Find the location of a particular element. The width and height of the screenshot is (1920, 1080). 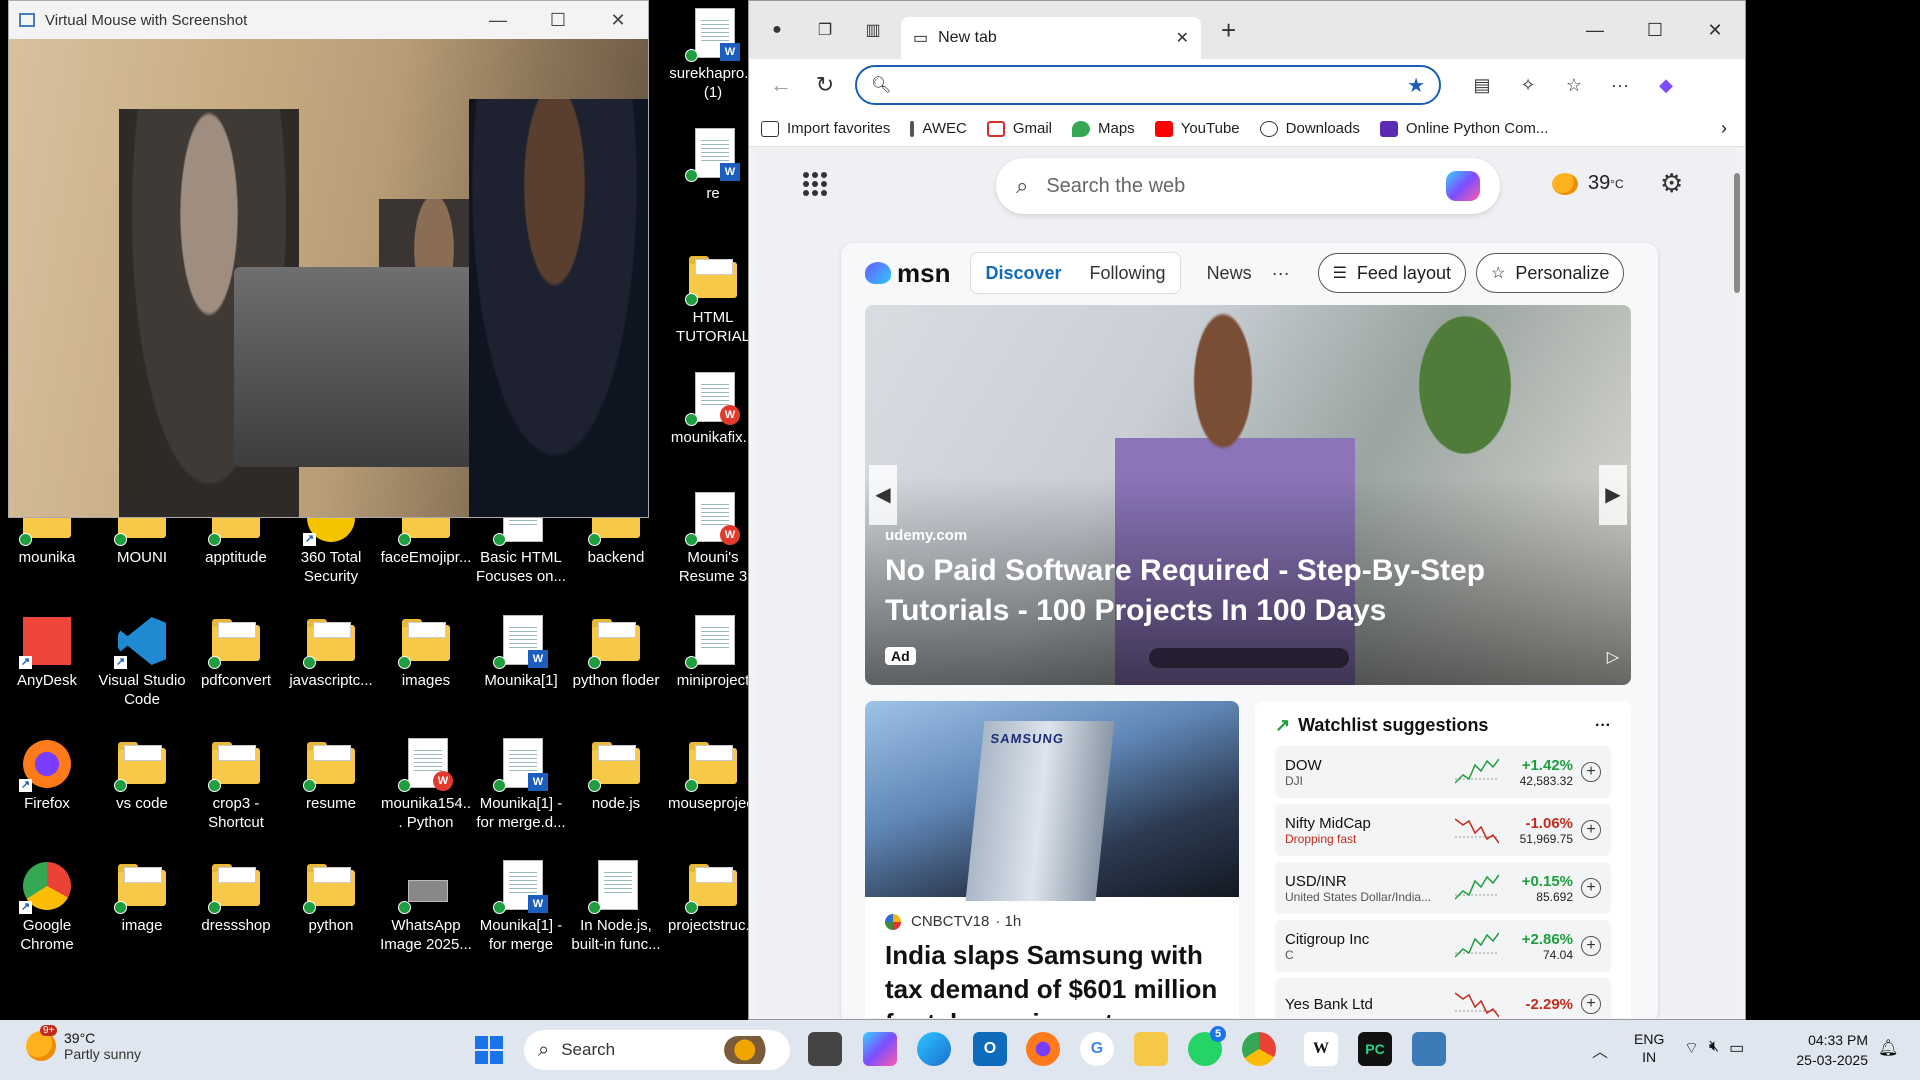

address-bar: 🔍︎ ★ is located at coordinates (1148, 85).